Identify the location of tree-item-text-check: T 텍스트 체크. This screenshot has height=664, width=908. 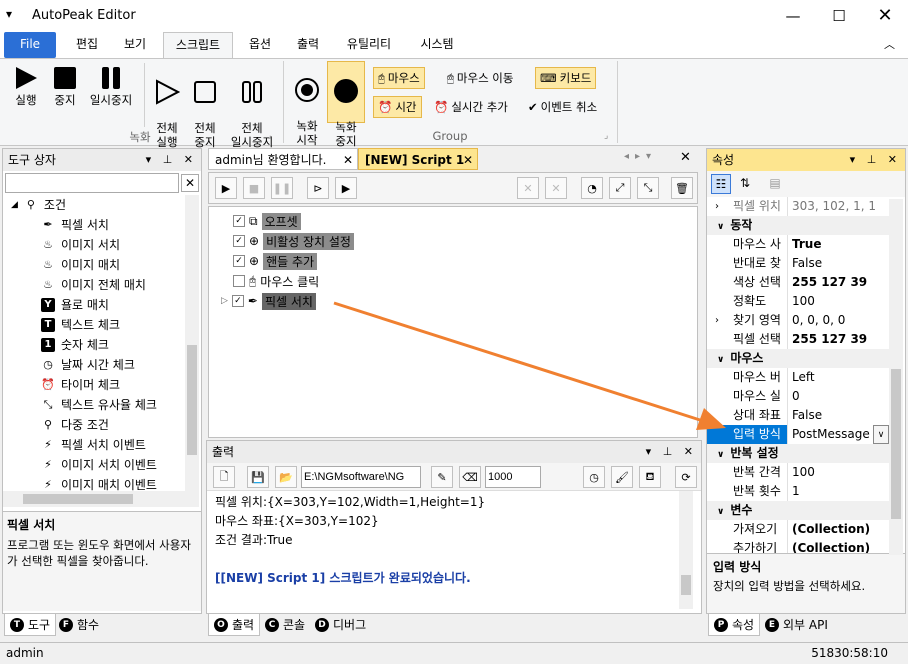
(106, 325).